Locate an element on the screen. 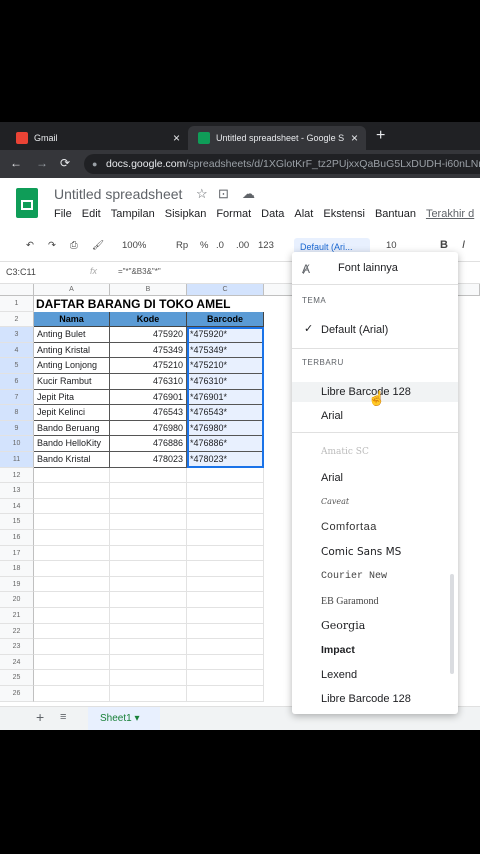 Image resolution: width=480 pixels, height=854 pixels. corner-cell is located at coordinates (17, 290).